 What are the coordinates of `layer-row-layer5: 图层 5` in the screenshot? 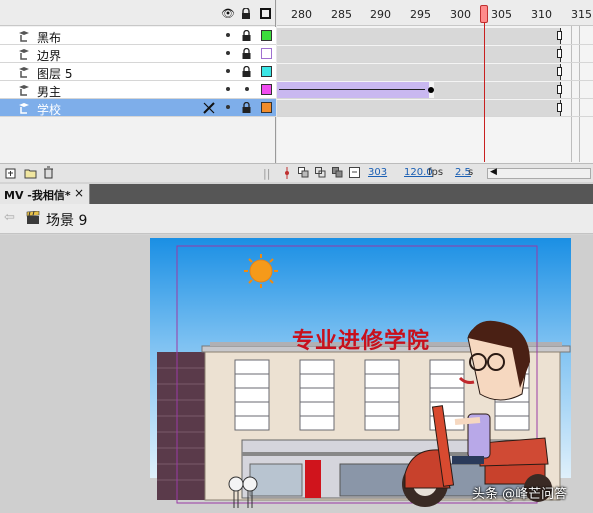 It's located at (138, 72).